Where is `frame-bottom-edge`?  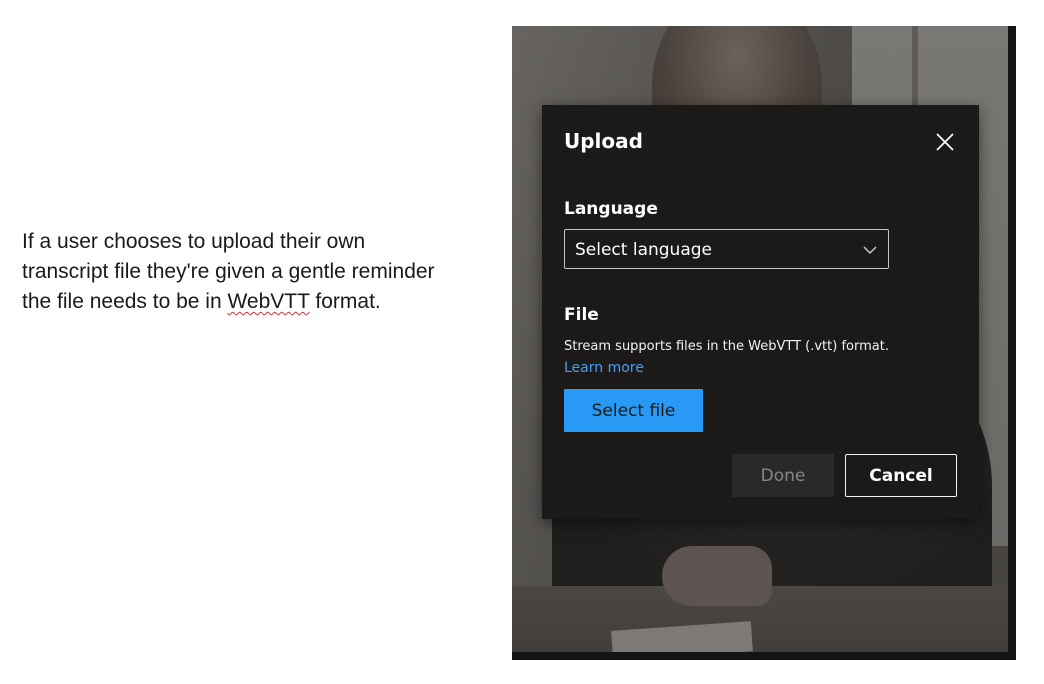 frame-bottom-edge is located at coordinates (764, 656).